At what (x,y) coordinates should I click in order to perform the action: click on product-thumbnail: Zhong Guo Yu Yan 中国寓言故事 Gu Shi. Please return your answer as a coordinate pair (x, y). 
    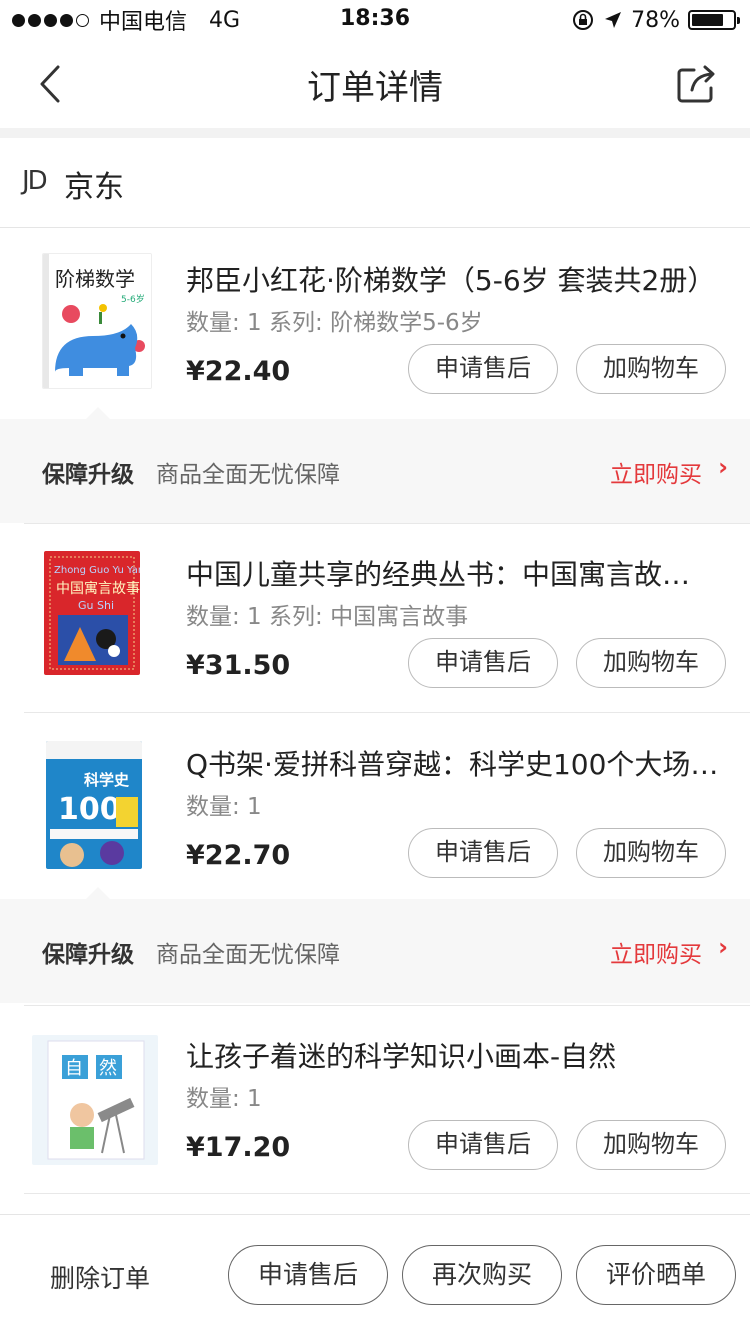
    Looking at the image, I should click on (92, 613).